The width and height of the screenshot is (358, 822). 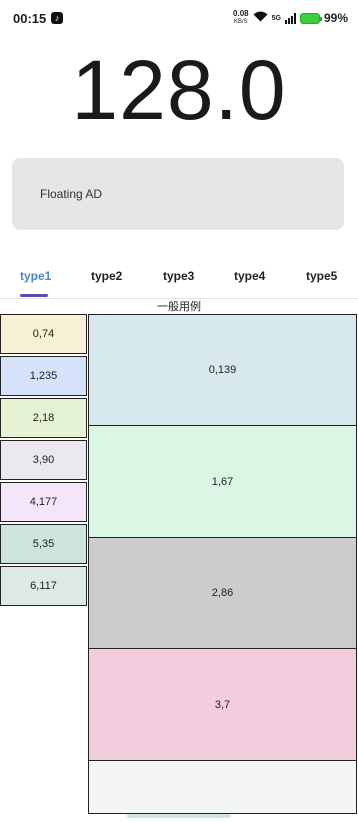 What do you see at coordinates (179, 307) in the screenshot?
I see `section-caption: 一般用例` at bounding box center [179, 307].